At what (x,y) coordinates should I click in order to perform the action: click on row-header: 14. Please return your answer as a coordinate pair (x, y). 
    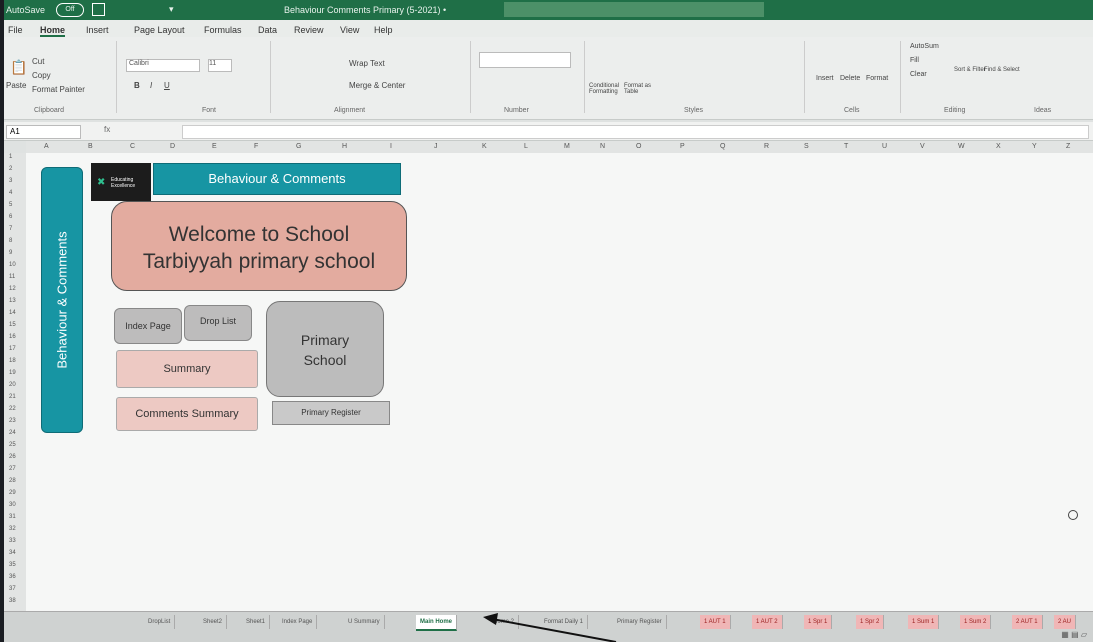
    Looking at the image, I should click on (12, 313).